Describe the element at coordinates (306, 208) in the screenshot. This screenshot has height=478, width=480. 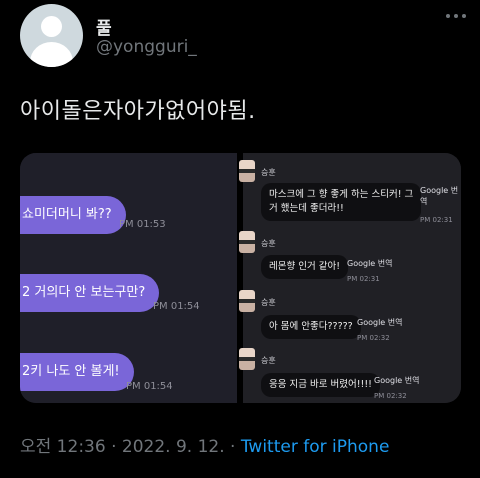
I see `chat-bubble-line: 거 했는데 좋더라!!` at that location.